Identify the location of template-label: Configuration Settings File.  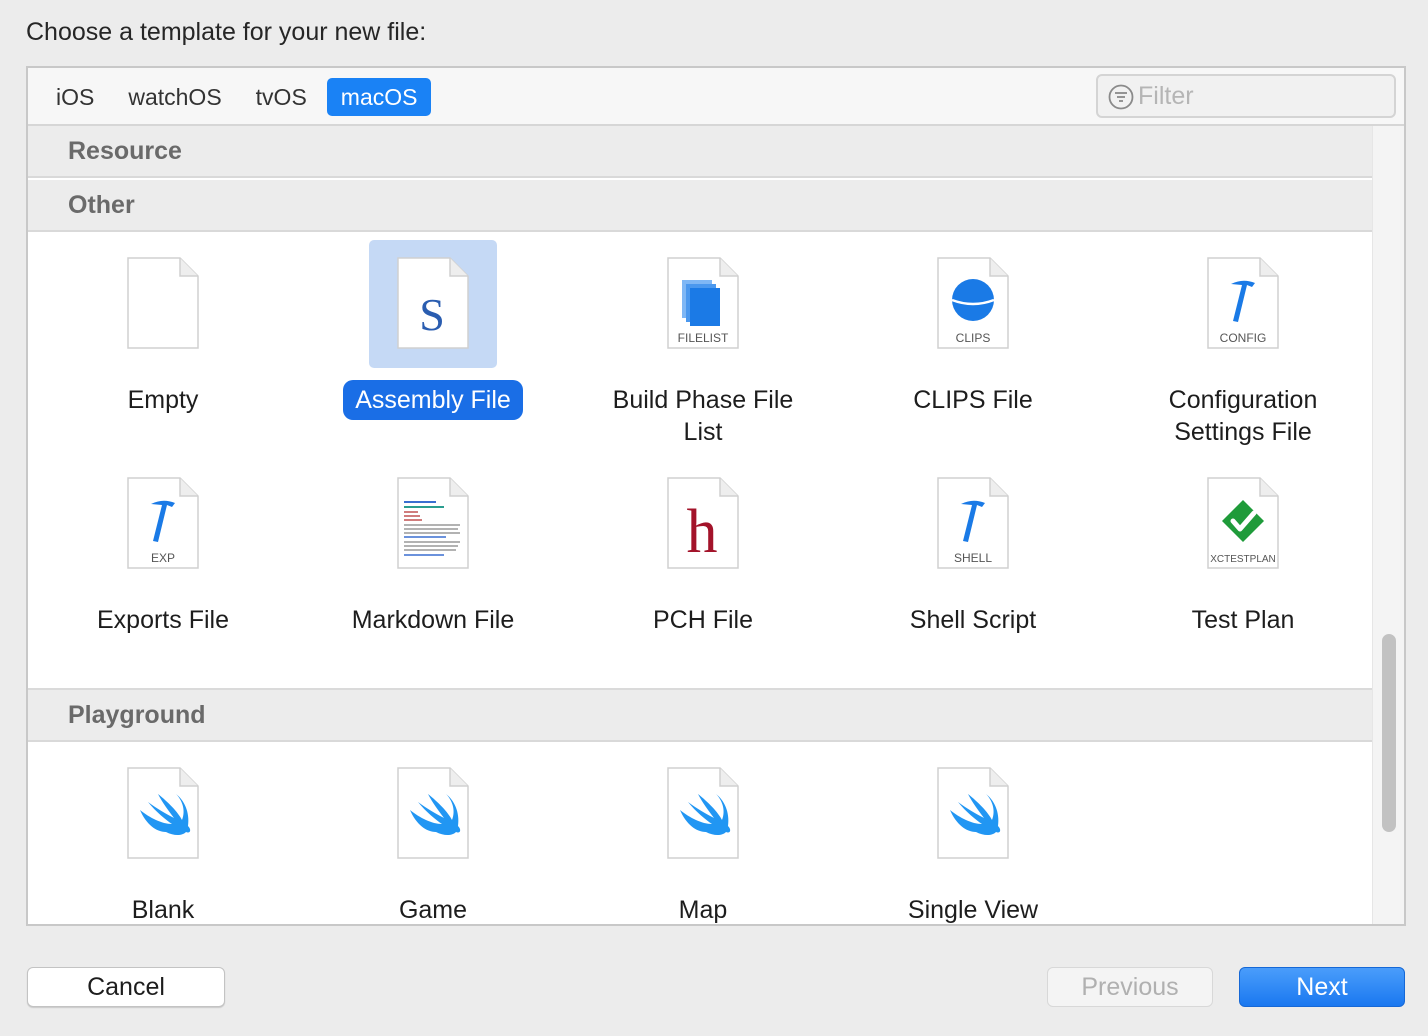
(1243, 416).